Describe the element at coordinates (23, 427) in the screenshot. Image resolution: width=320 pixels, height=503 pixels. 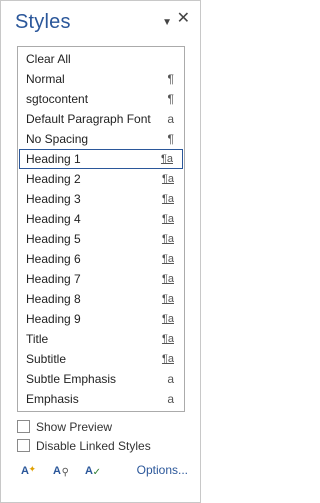
I see `show-preview-checkbox` at that location.